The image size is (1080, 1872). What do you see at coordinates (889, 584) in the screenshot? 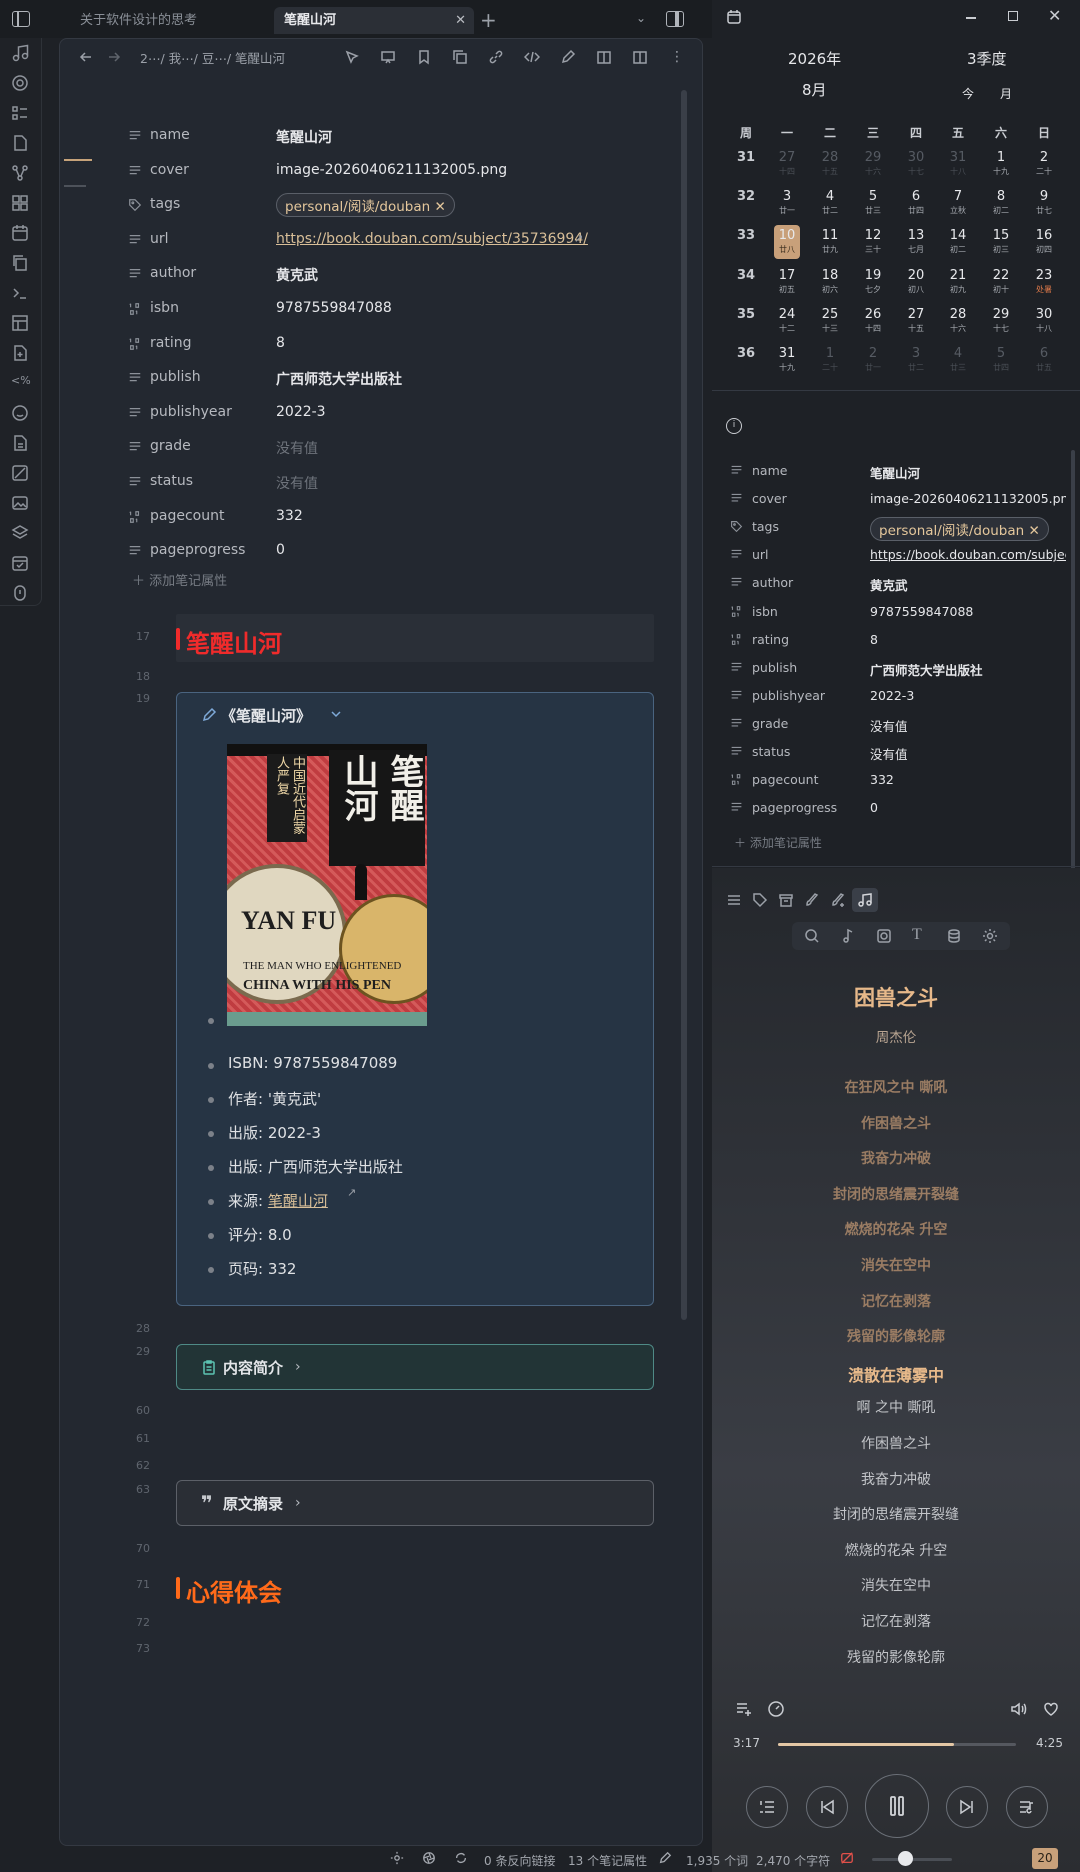
I see `property-value: 黄克武` at bounding box center [889, 584].